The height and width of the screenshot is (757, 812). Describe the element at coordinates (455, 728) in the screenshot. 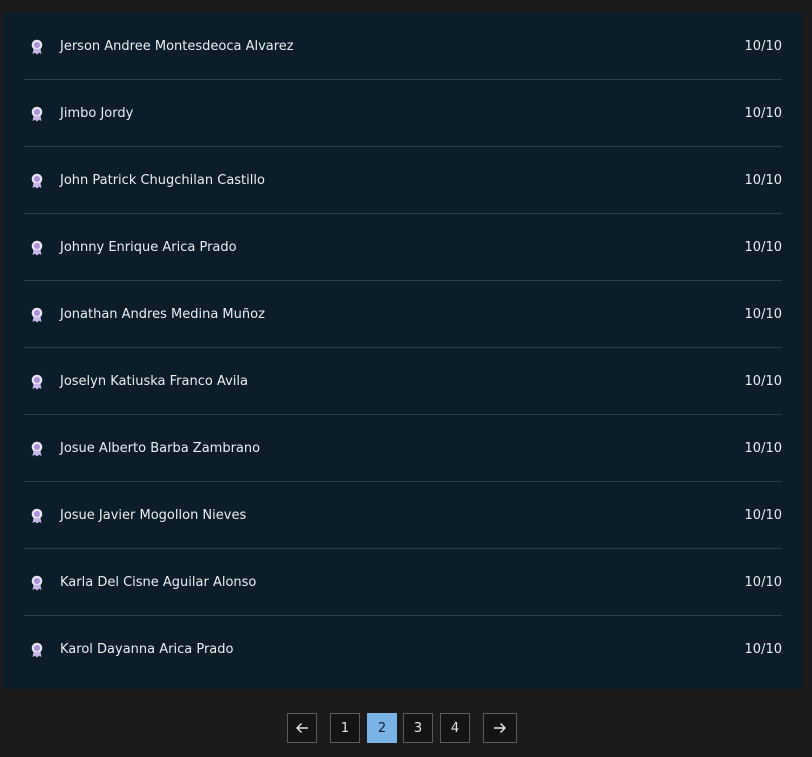

I see `page-4-button: 4` at that location.